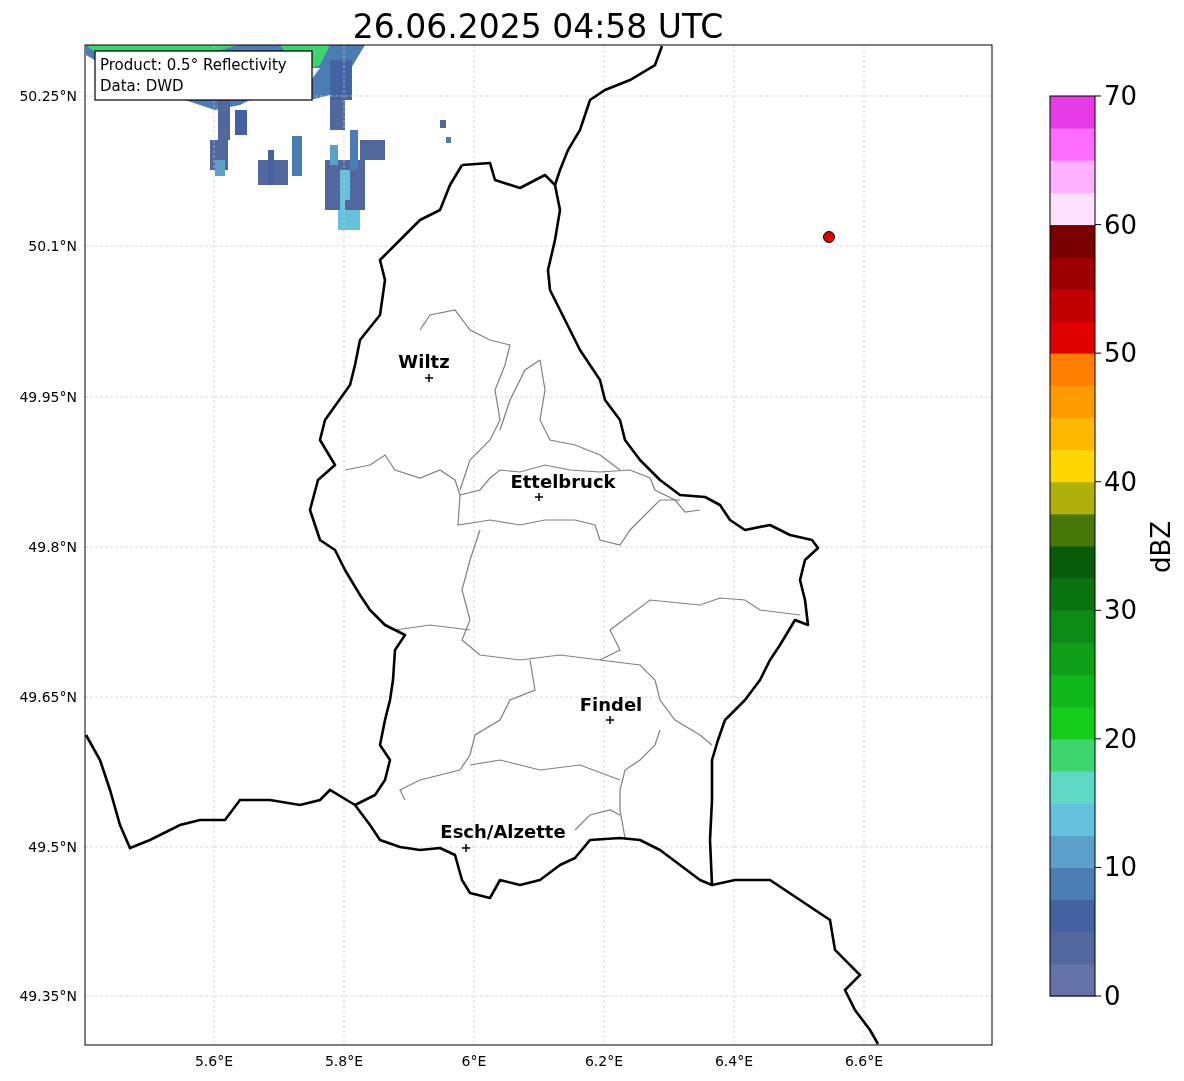 This screenshot has width=1184, height=1081. I want to click on city-label: Ettelbruck, so click(563, 481).